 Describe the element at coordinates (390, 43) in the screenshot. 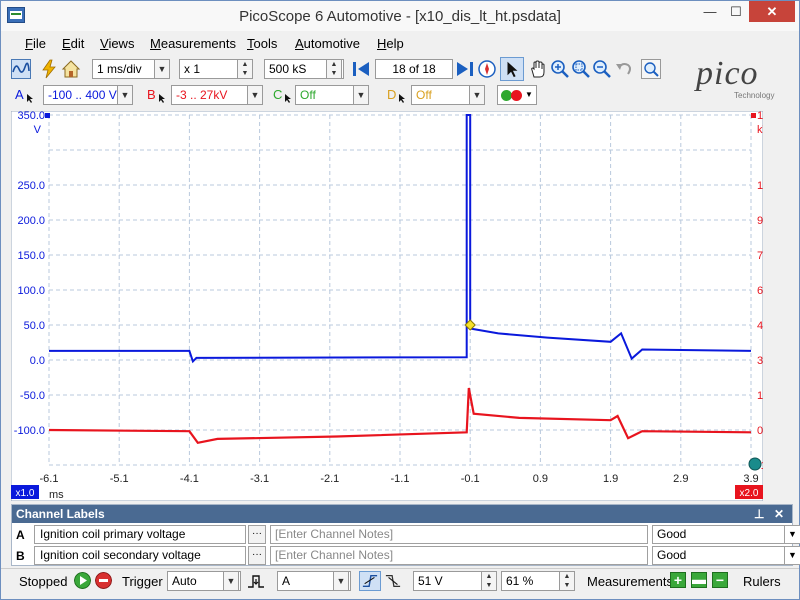

I see `menu-help: Help` at that location.